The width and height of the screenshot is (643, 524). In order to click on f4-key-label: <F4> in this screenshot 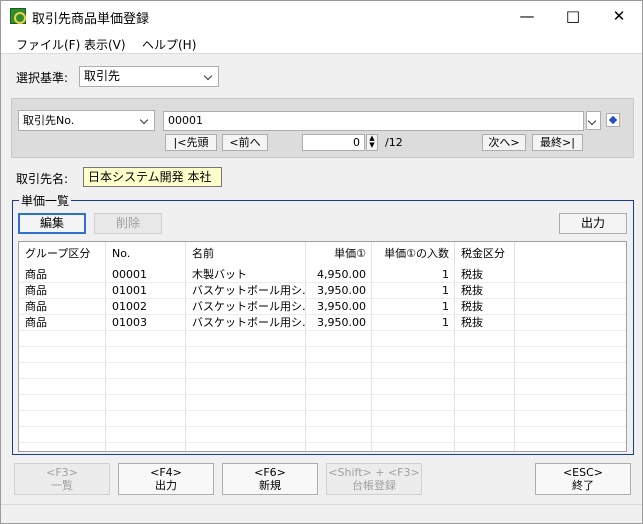, I will do `click(166, 472)`.